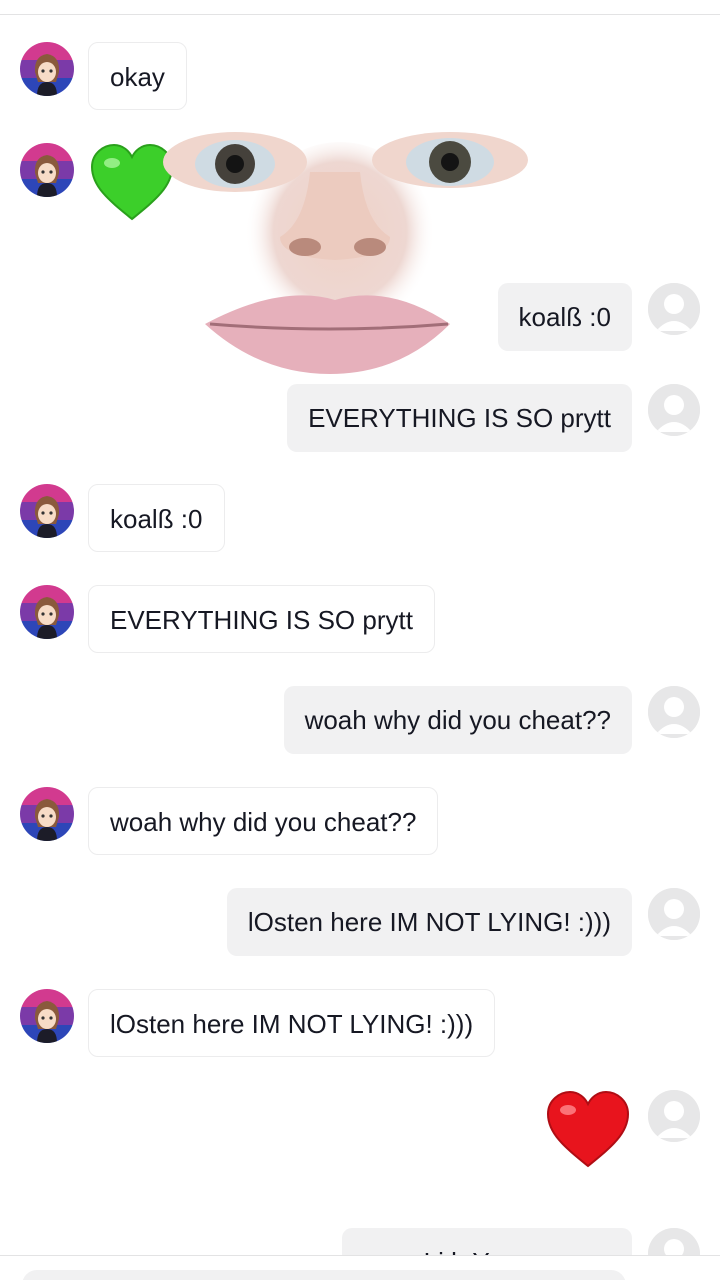 This screenshot has width=720, height=1280. What do you see at coordinates (459, 418) in the screenshot?
I see `message-bubble-outgoing: EVERYTHING IS SO prytt` at bounding box center [459, 418].